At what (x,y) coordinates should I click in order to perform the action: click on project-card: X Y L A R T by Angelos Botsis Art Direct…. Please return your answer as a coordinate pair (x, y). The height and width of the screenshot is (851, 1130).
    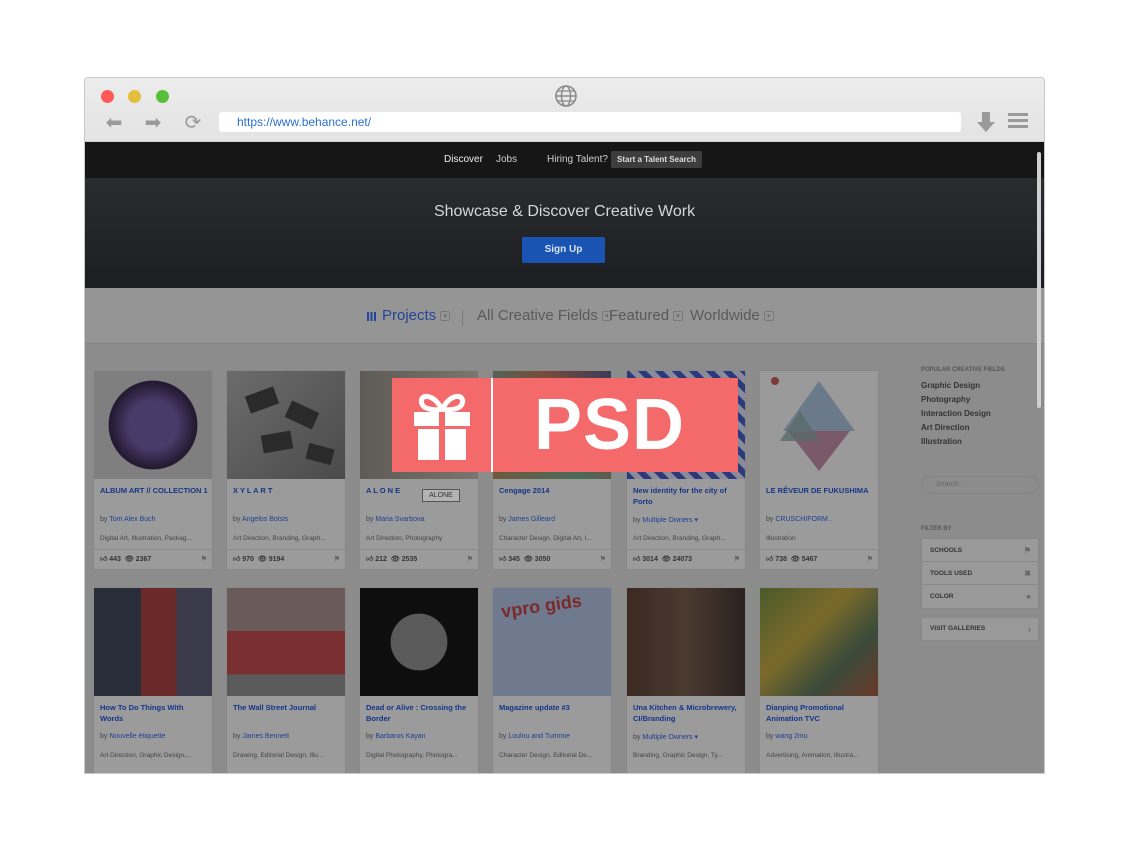
    Looking at the image, I should click on (286, 470).